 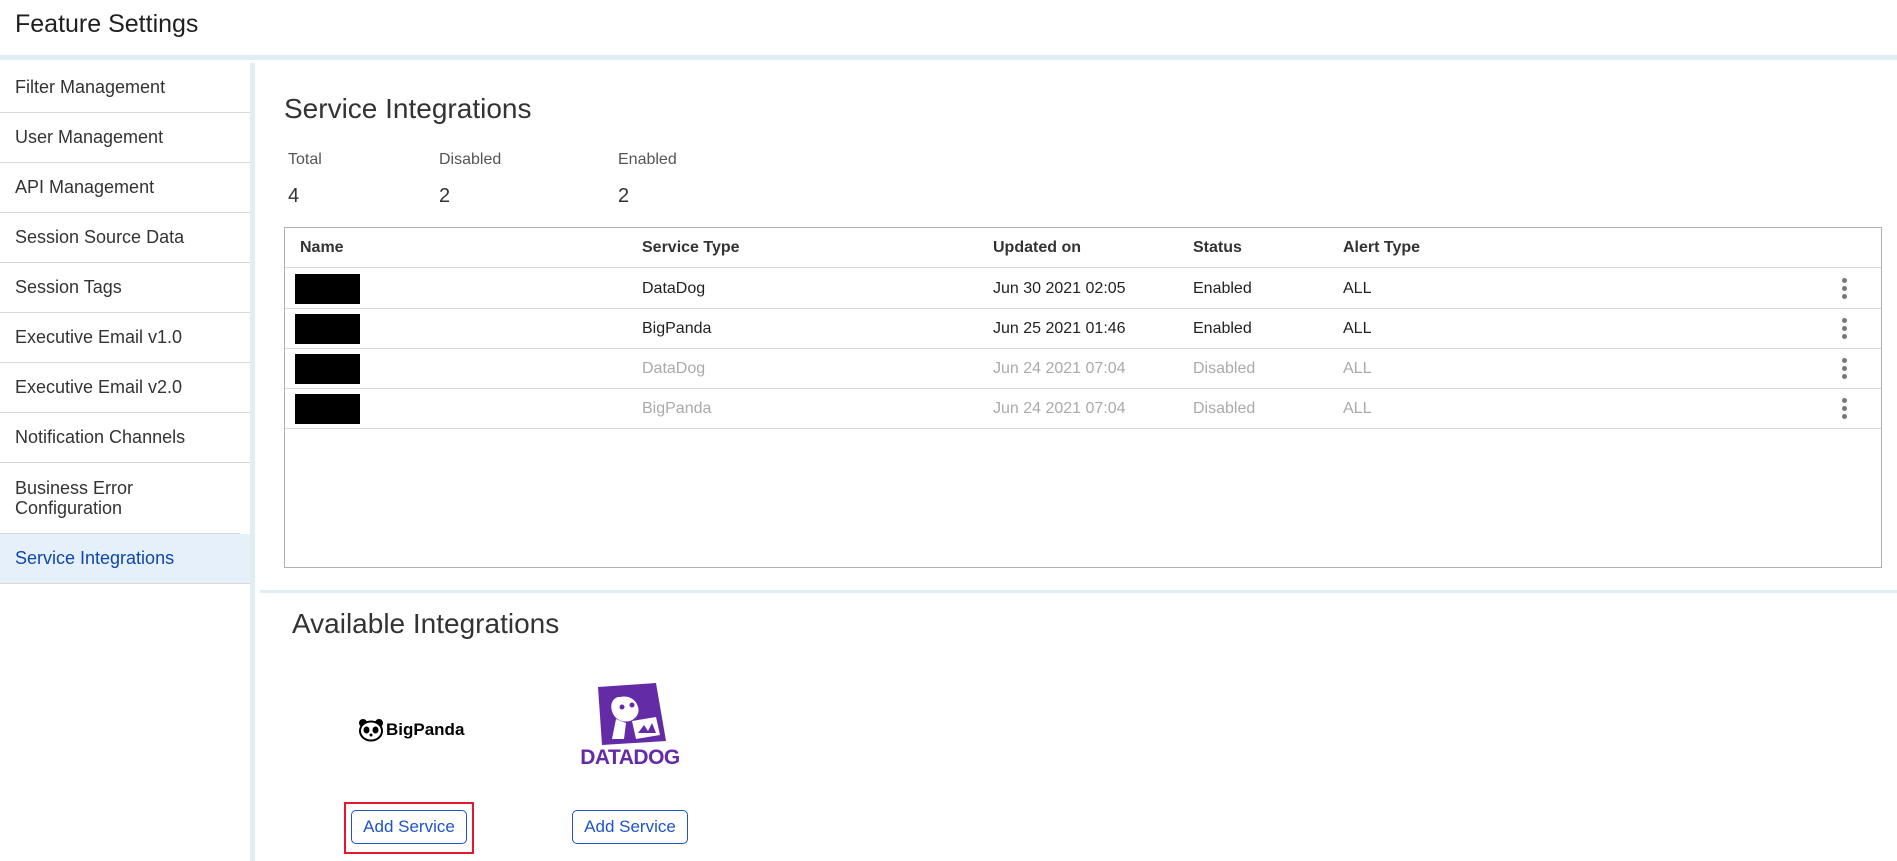 What do you see at coordinates (125, 238) in the screenshot?
I see `sidebar-item-session-source-data: Session Source Data` at bounding box center [125, 238].